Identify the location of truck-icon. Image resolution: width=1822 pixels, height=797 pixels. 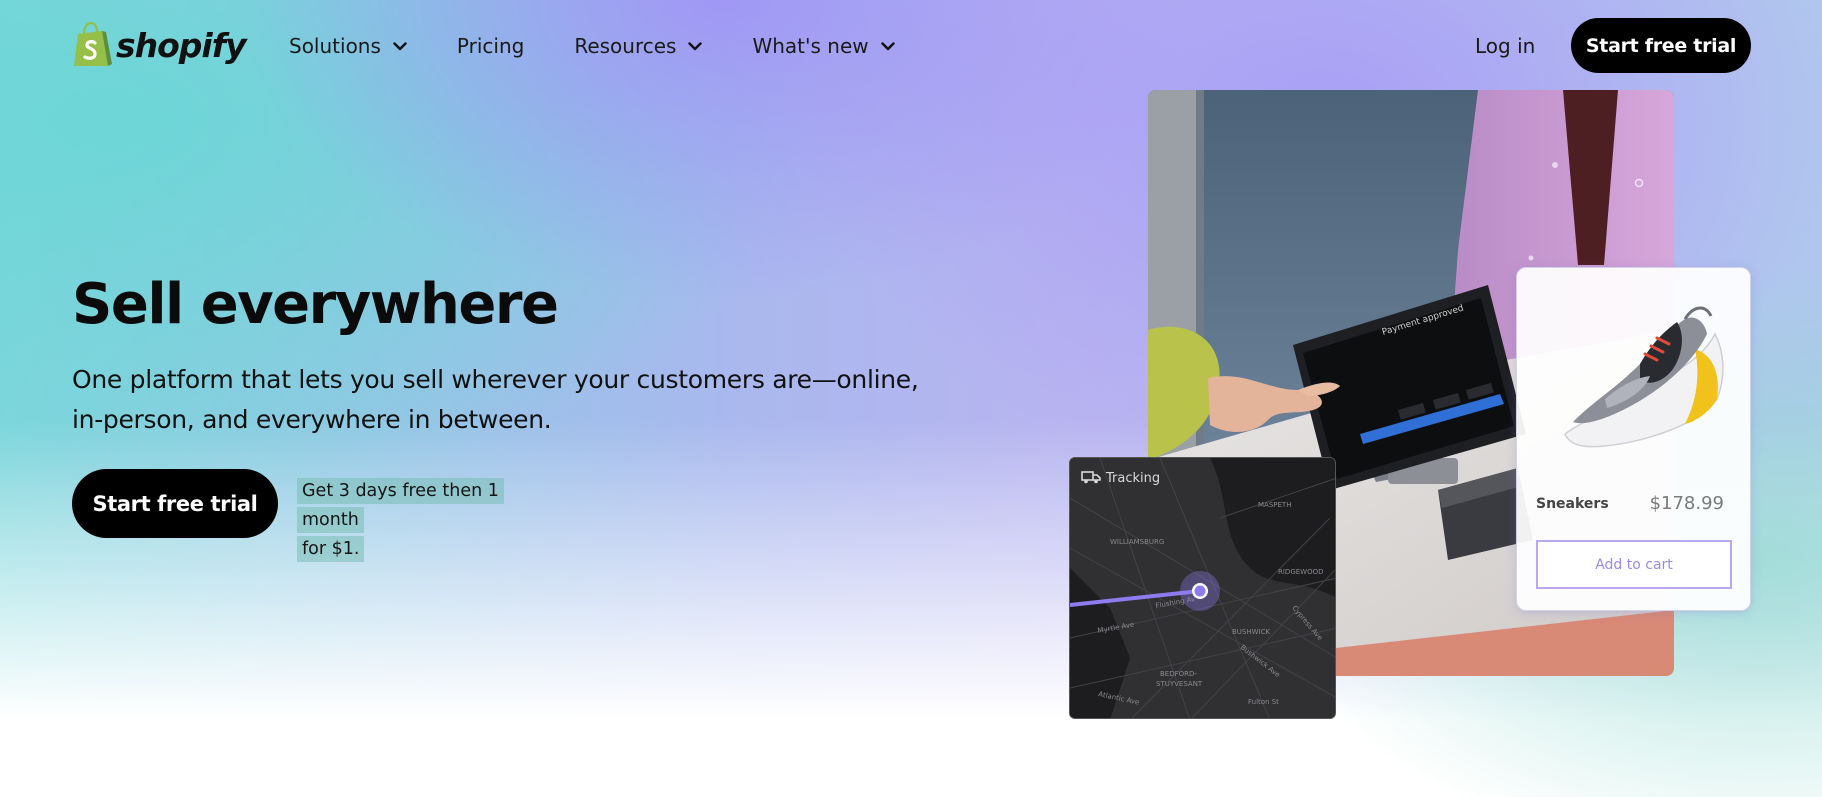
(1091, 477).